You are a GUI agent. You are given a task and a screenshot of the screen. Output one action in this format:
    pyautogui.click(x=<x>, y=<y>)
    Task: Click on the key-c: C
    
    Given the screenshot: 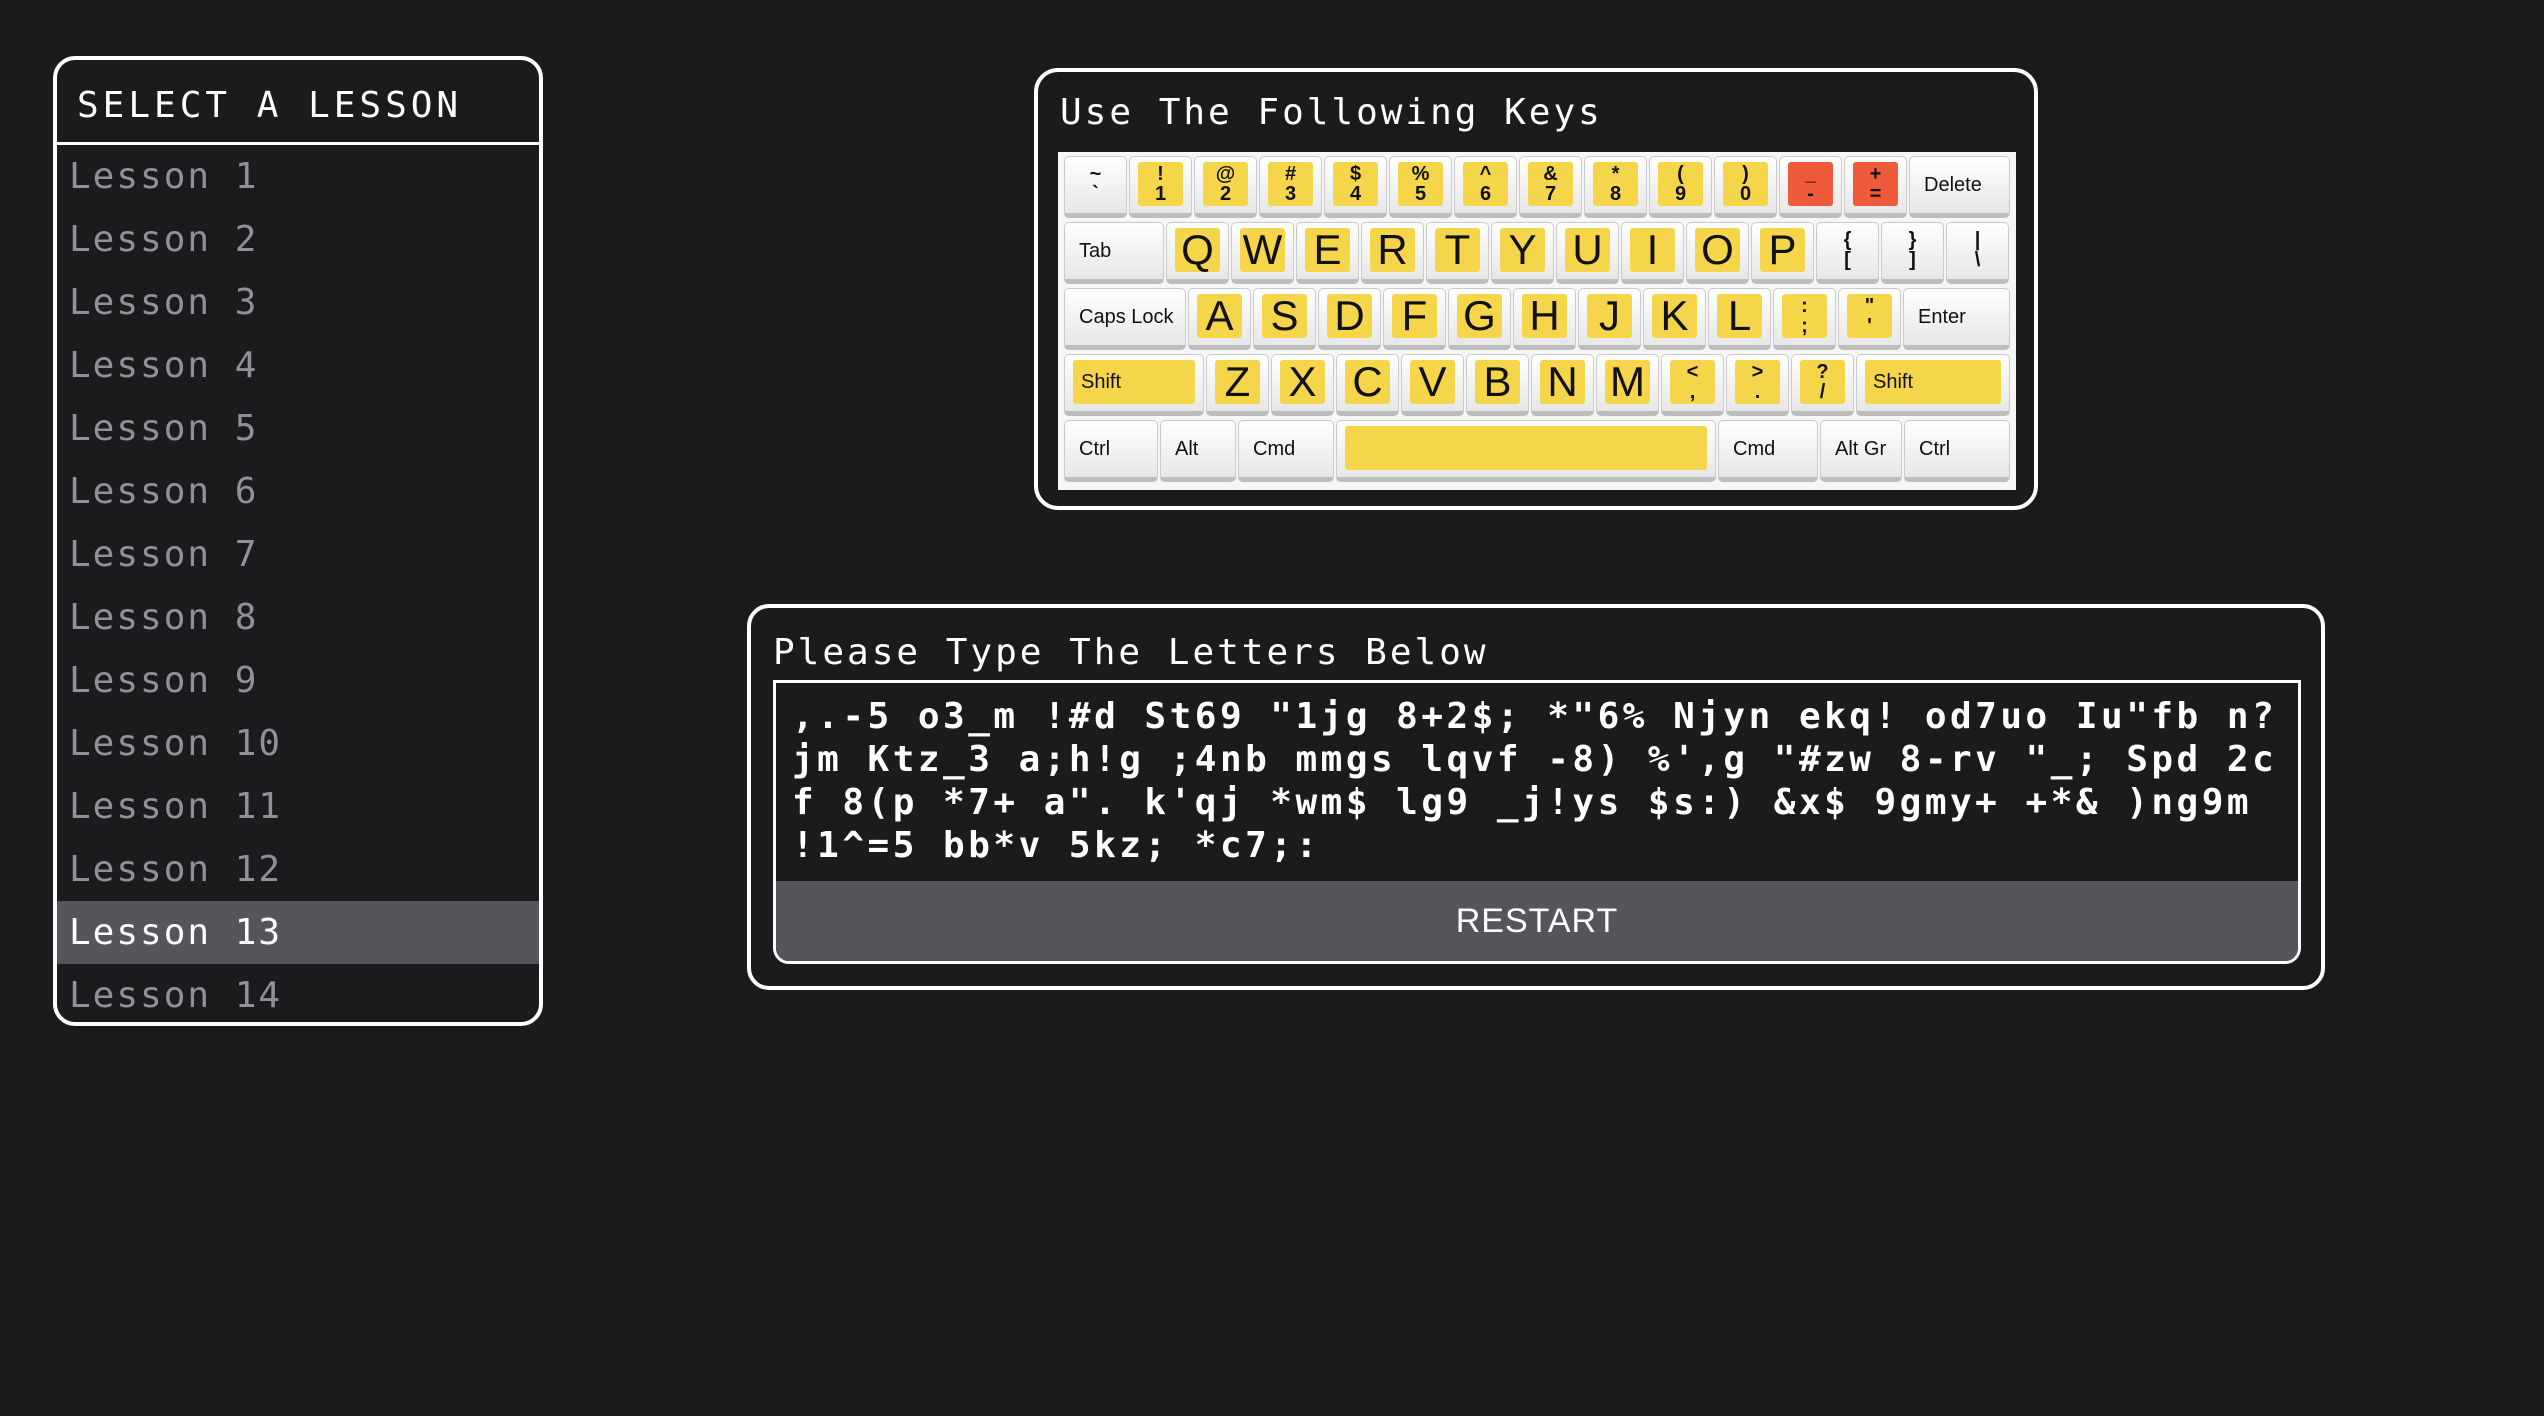 What is the action you would take?
    pyautogui.click(x=1367, y=385)
    